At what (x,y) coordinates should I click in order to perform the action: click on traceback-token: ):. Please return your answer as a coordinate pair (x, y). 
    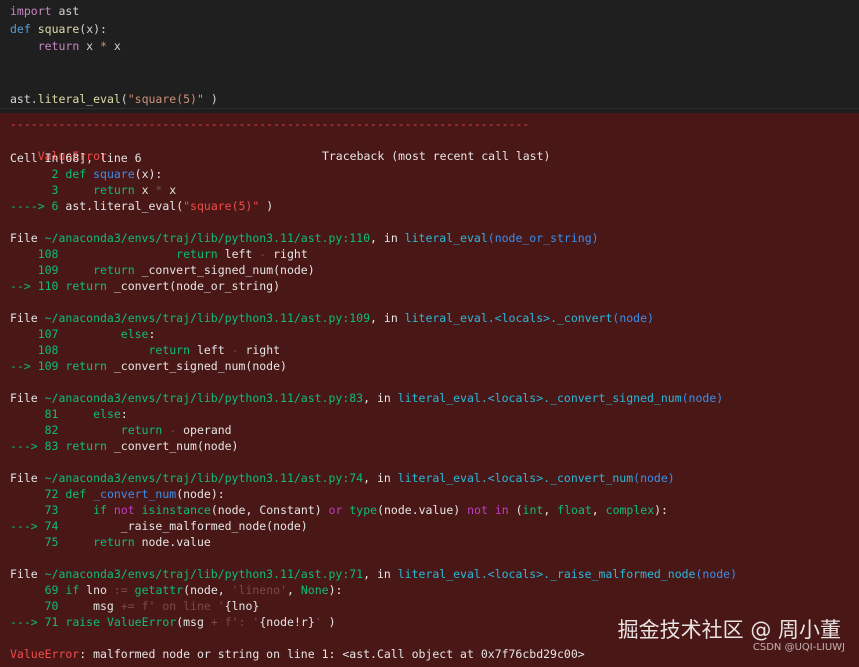
    Looking at the image, I should click on (335, 590).